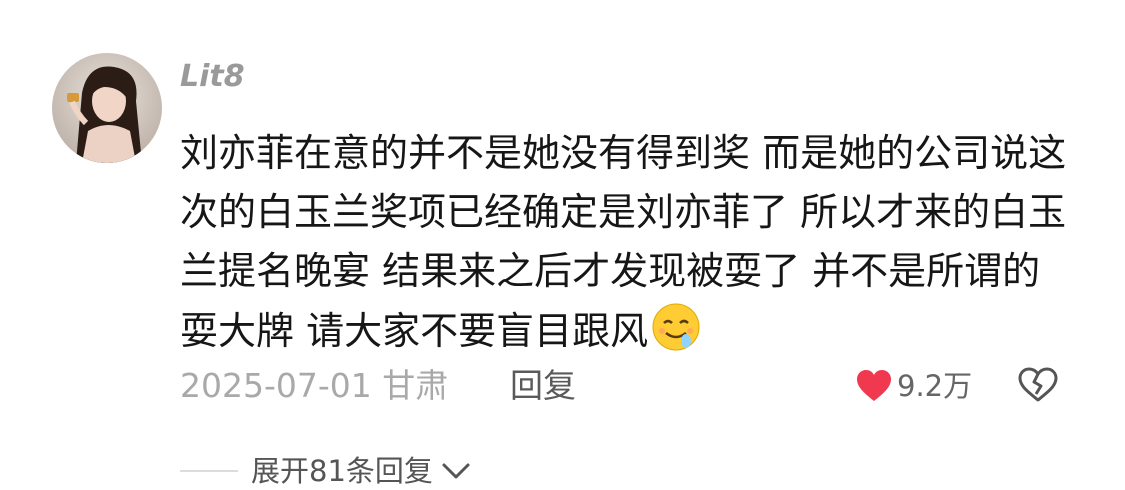 This screenshot has height=490, width=1125. What do you see at coordinates (625, 386) in the screenshot?
I see `comment-meta: 2025-07-01 甘肃 回复 9.2万` at bounding box center [625, 386].